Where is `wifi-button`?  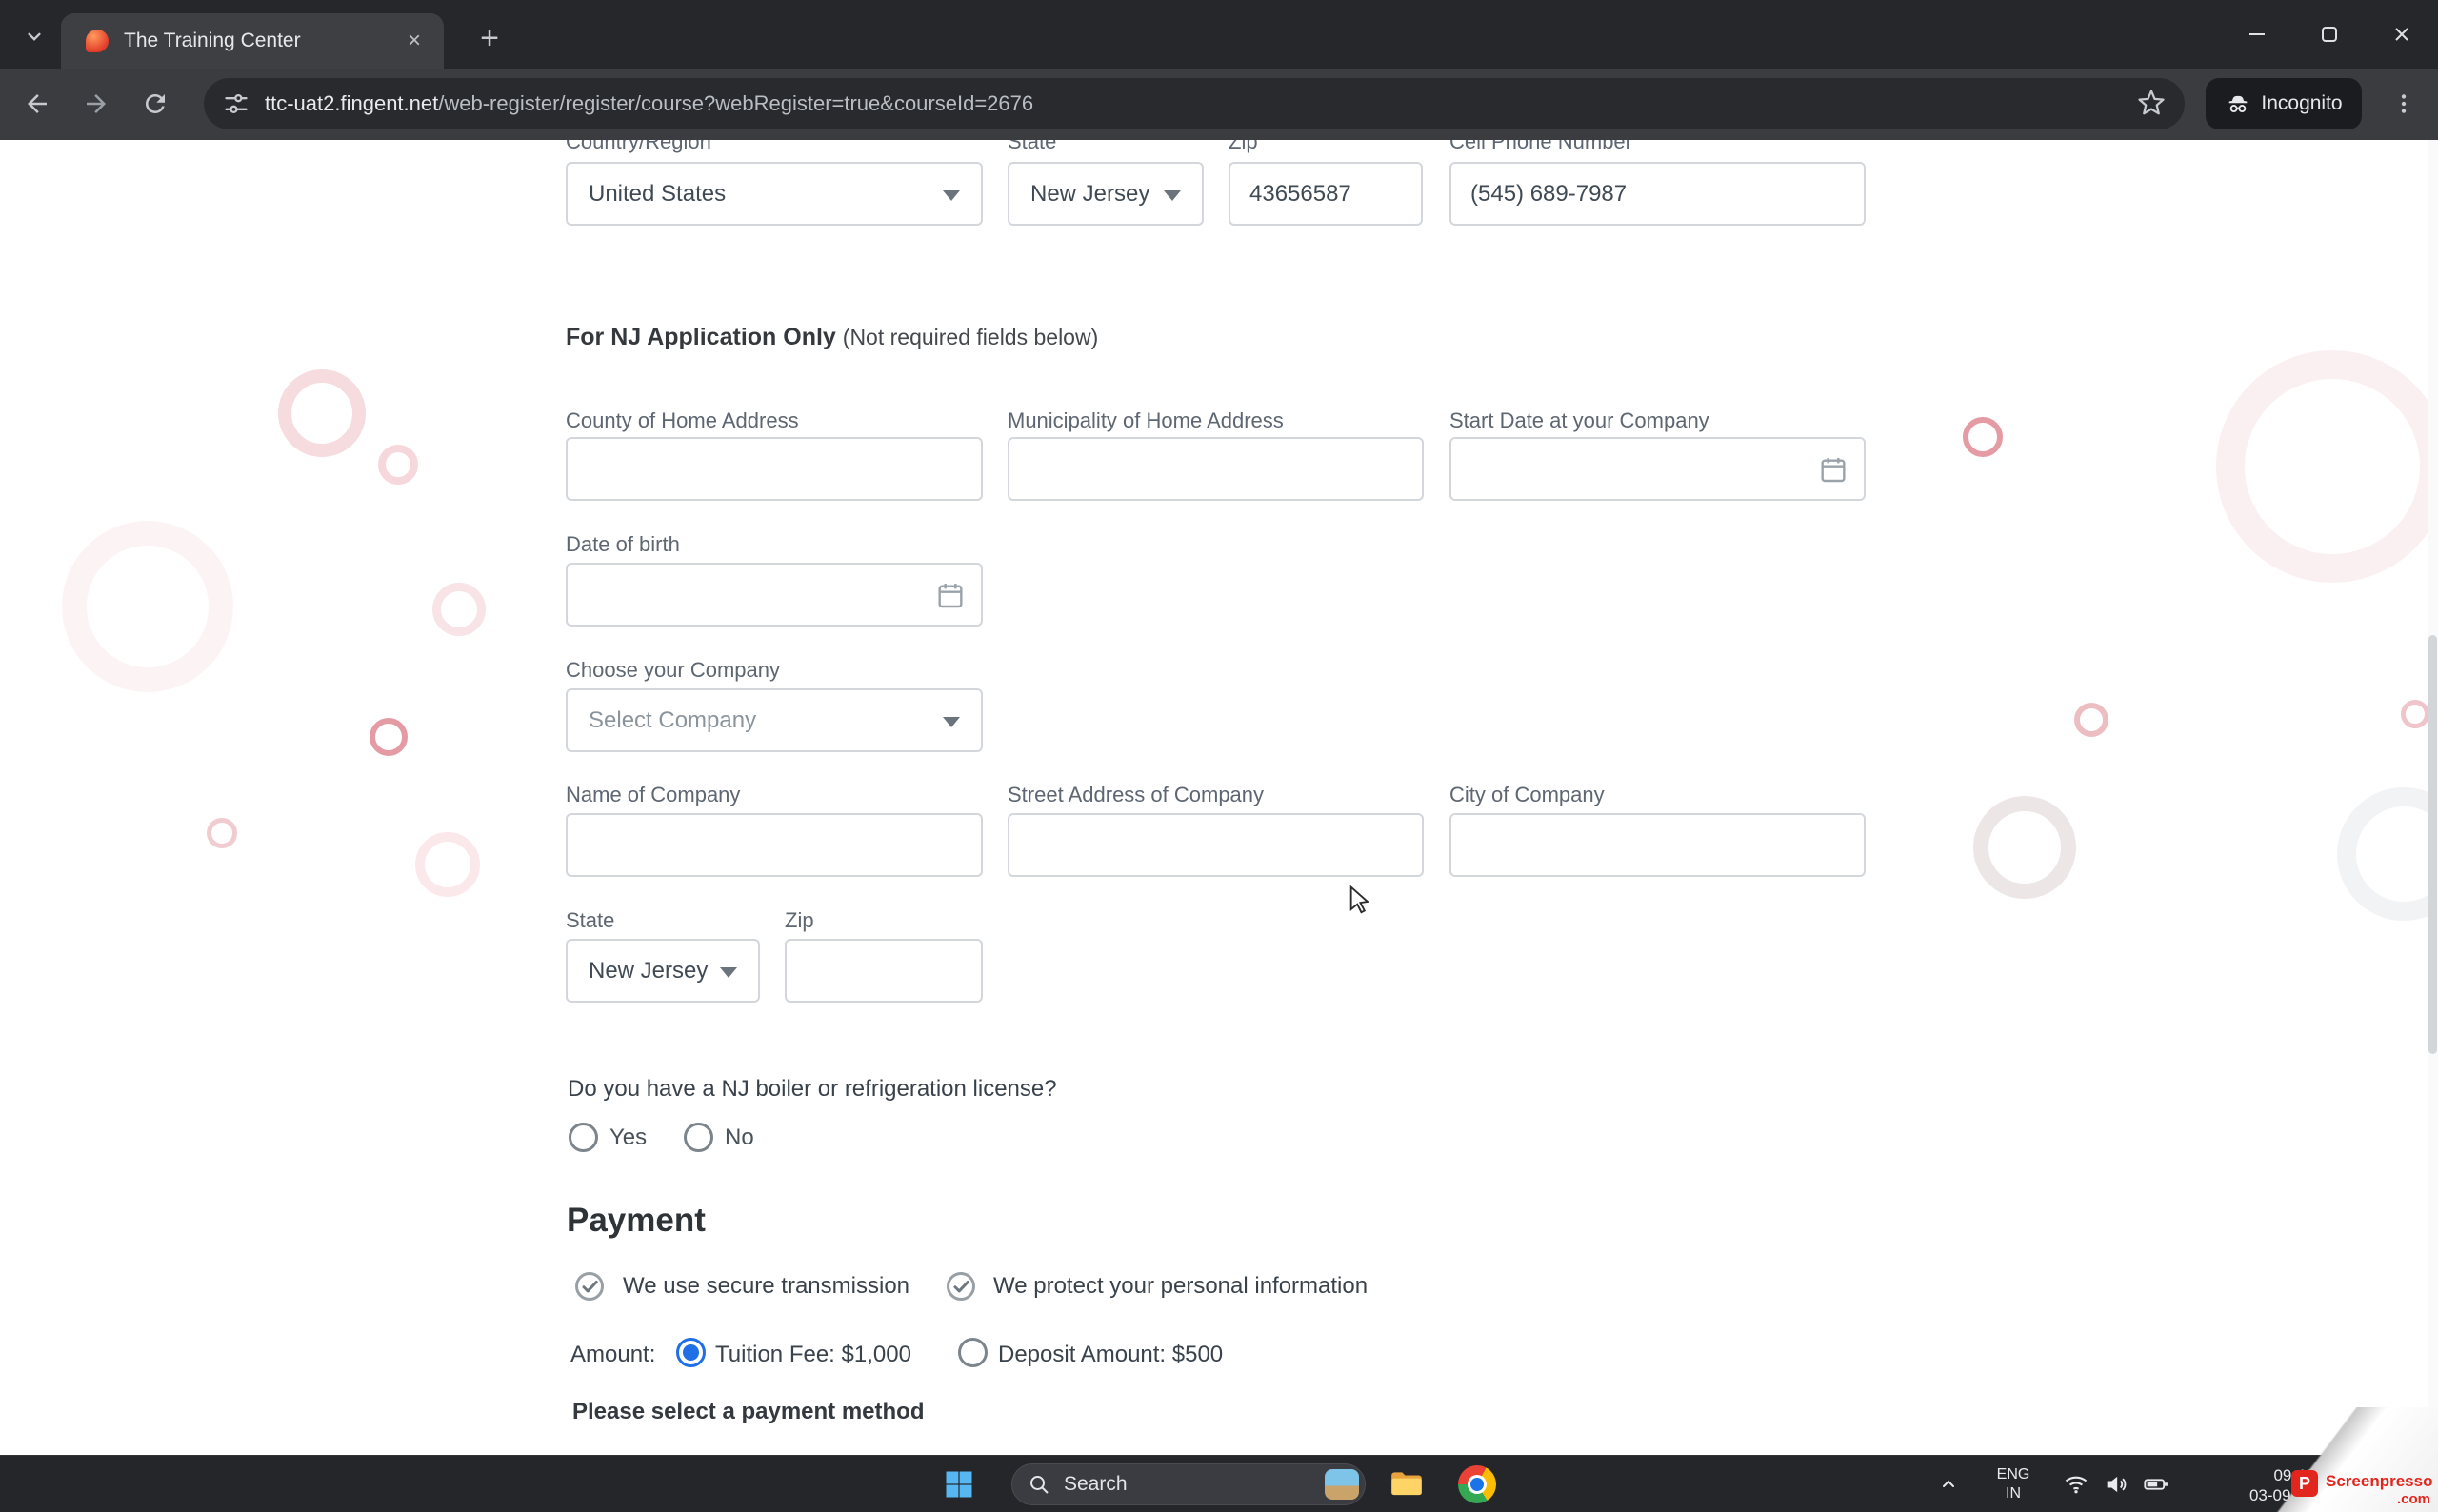
wifi-button is located at coordinates (2076, 1484).